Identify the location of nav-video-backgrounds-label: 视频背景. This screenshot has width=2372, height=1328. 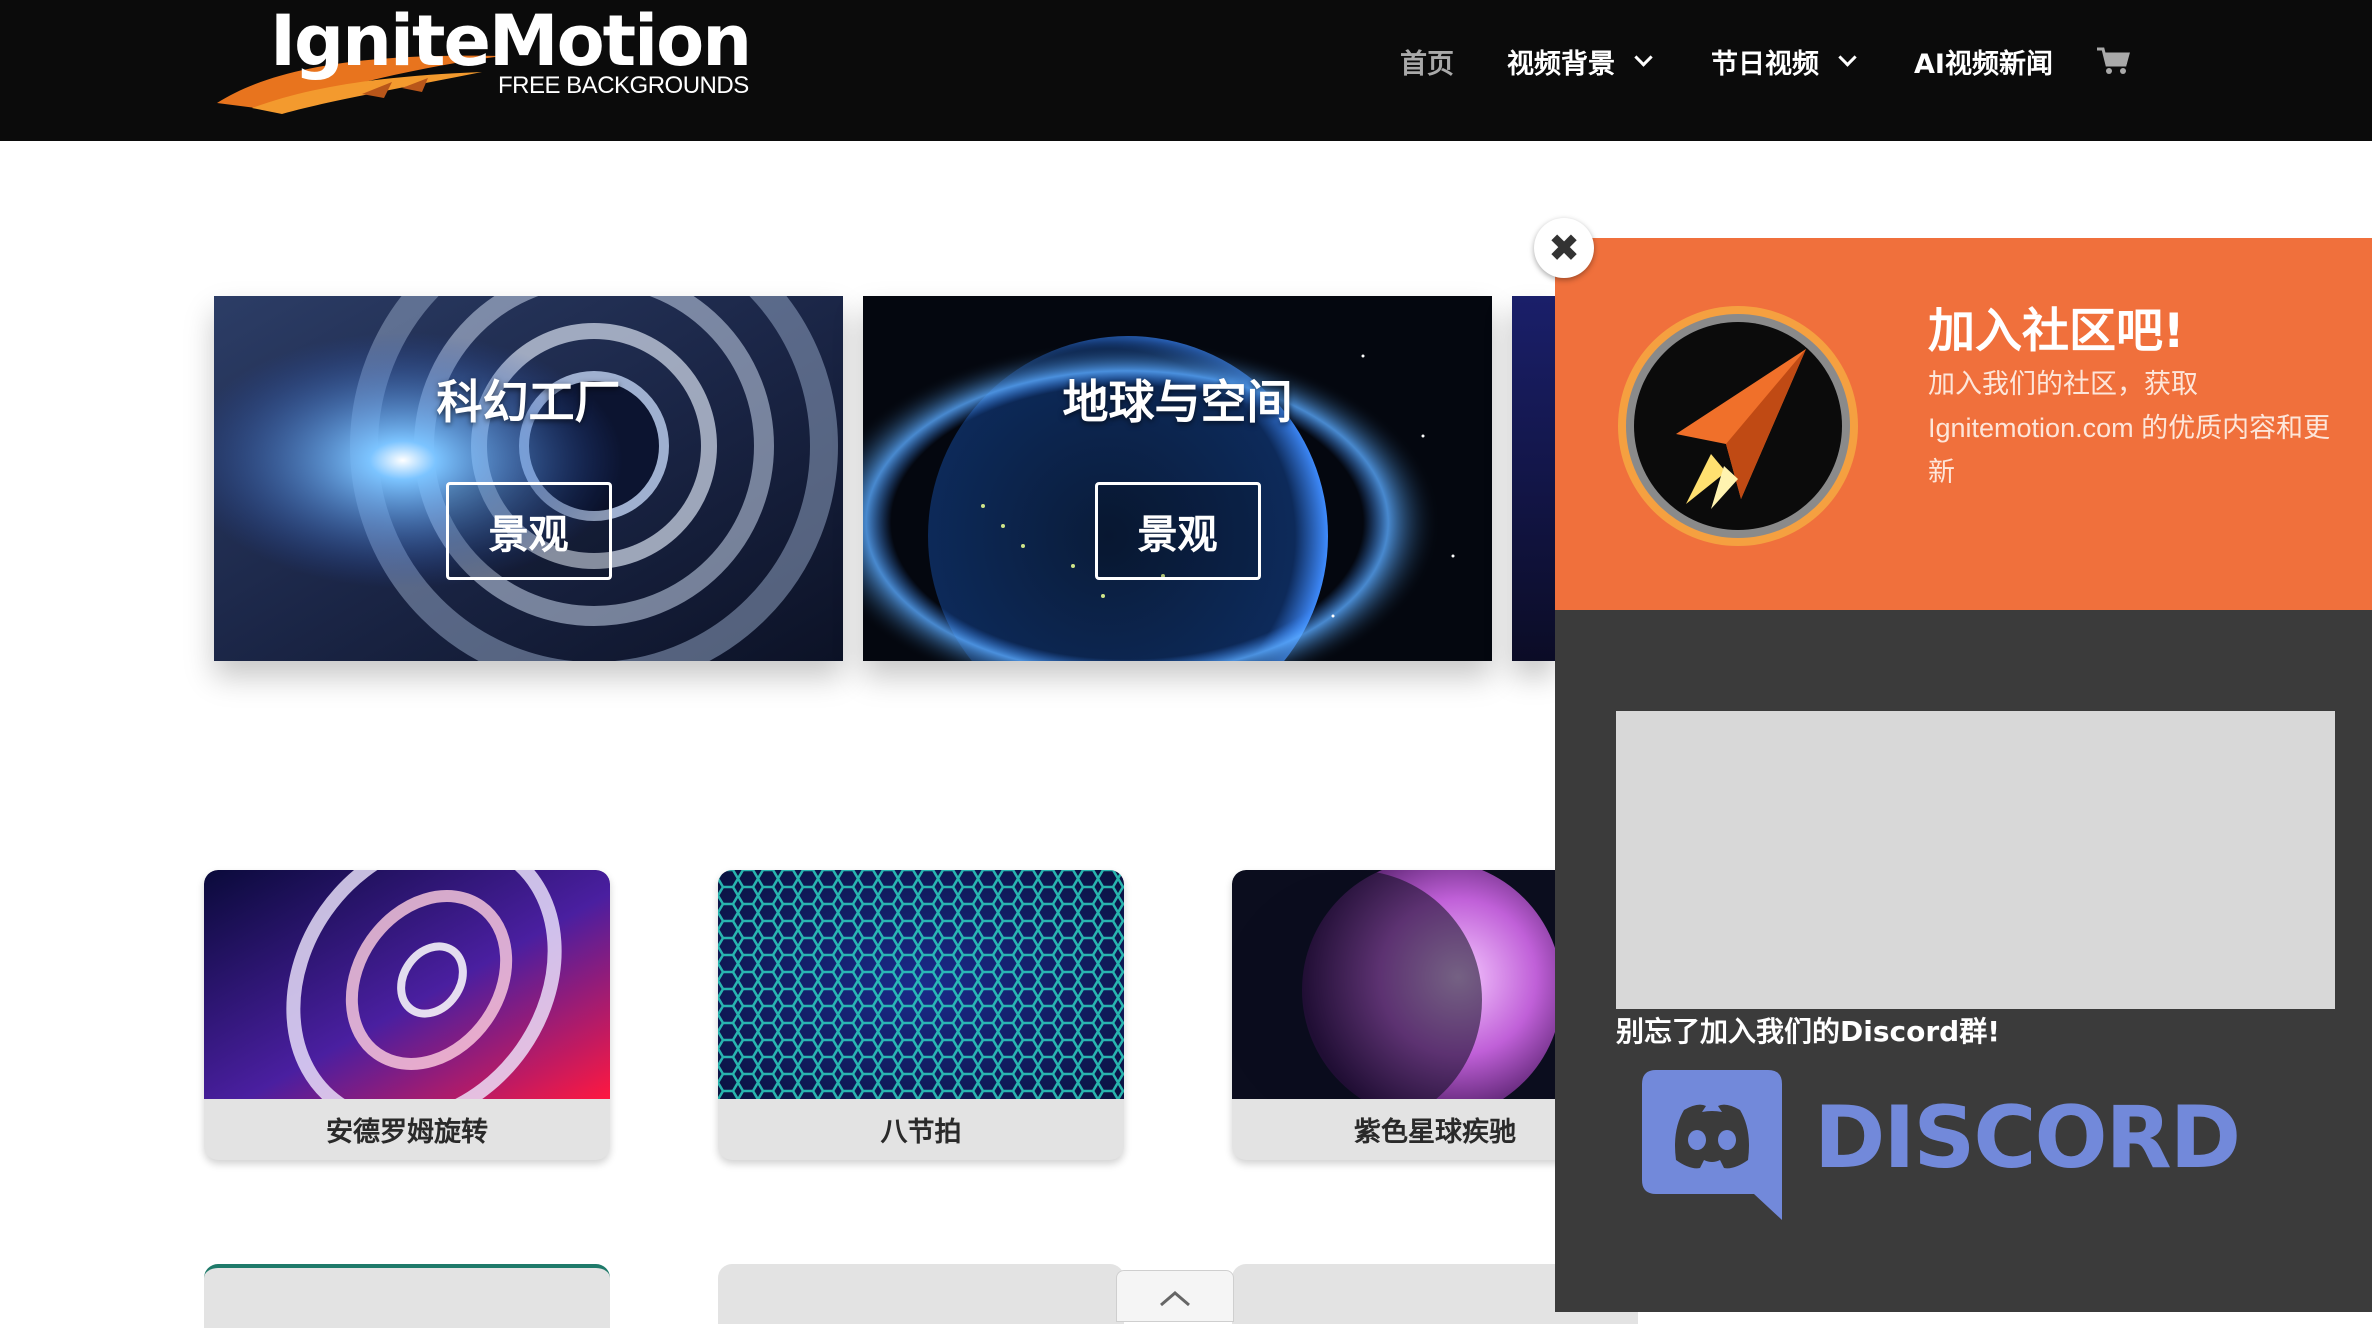
(1561, 64).